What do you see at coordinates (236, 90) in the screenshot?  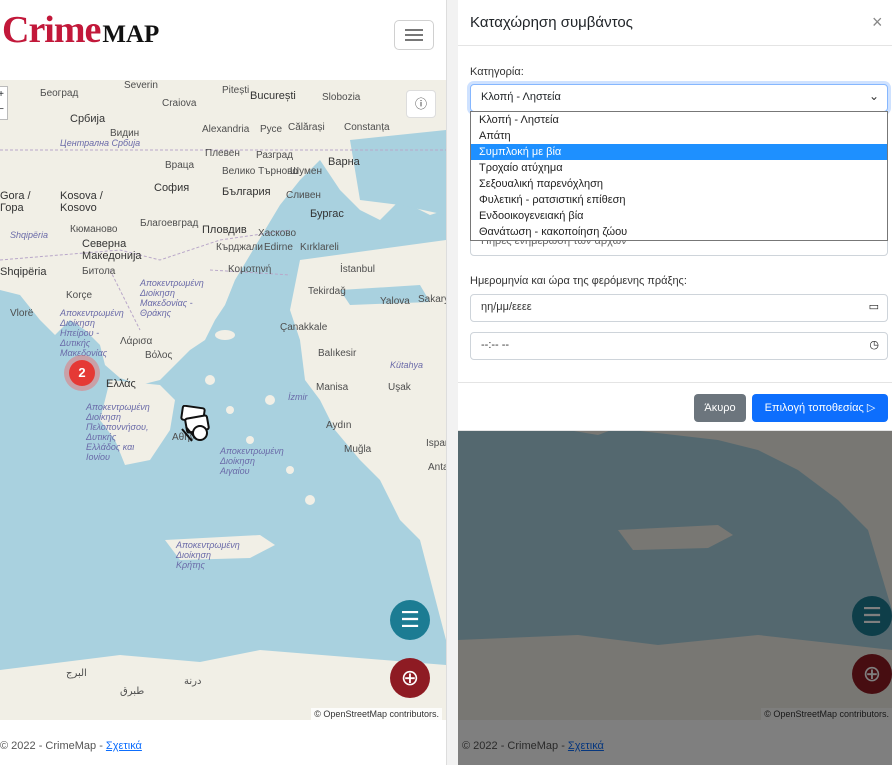 I see `map-label: Pitești` at bounding box center [236, 90].